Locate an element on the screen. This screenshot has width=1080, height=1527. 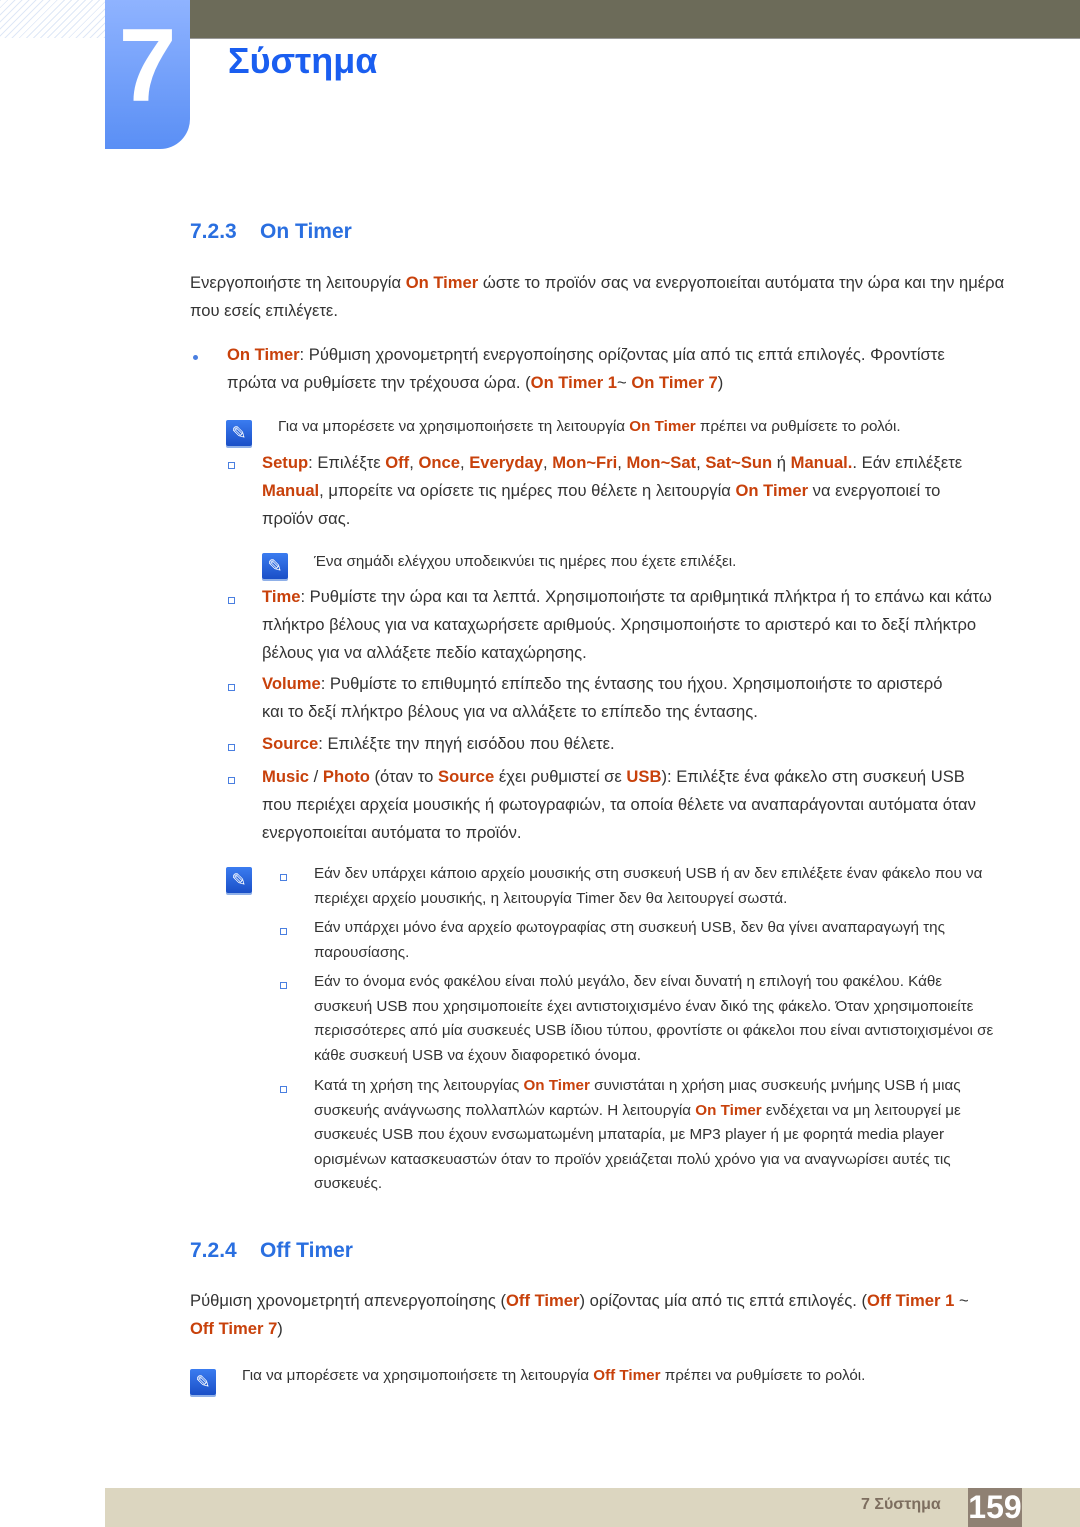
section-title: On Timer is located at coordinates (306, 231).